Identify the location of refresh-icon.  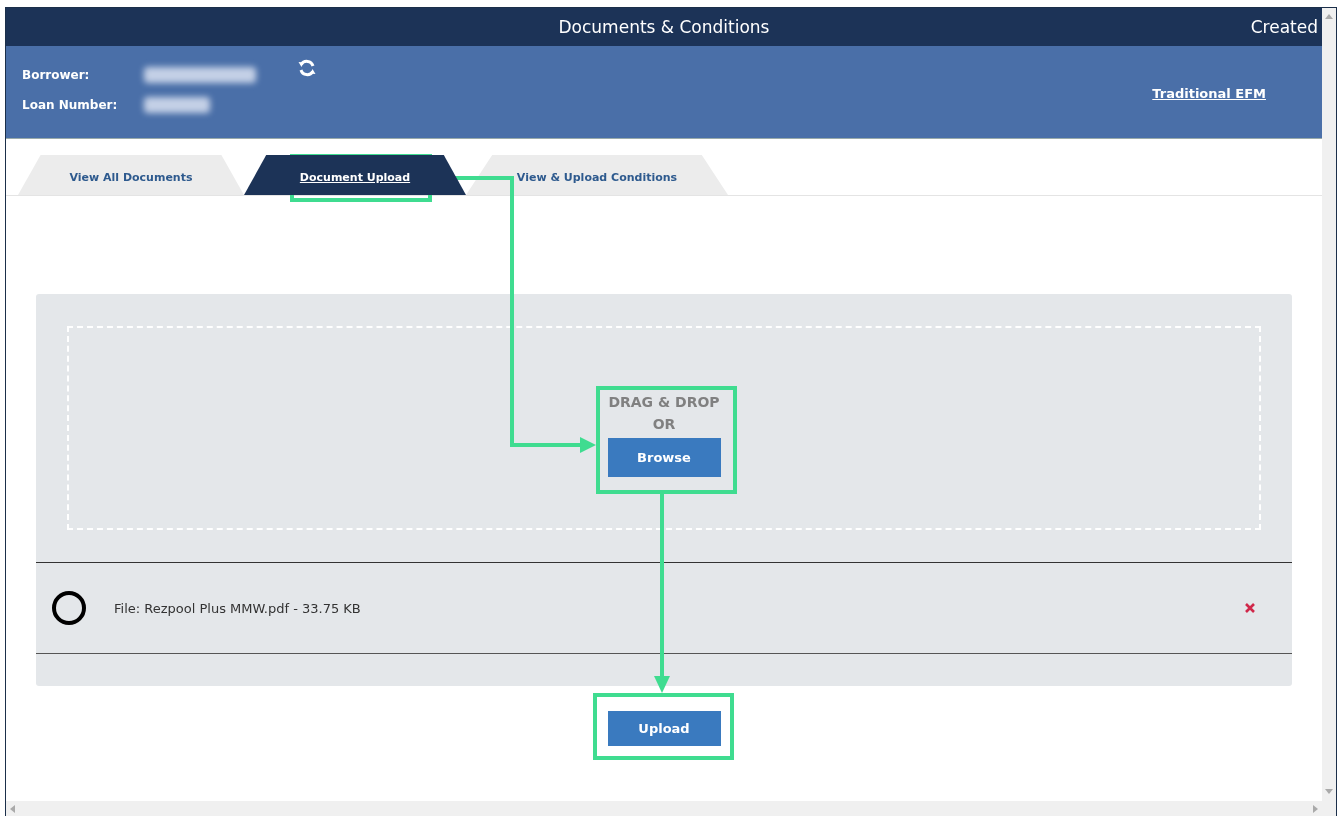
(307, 68).